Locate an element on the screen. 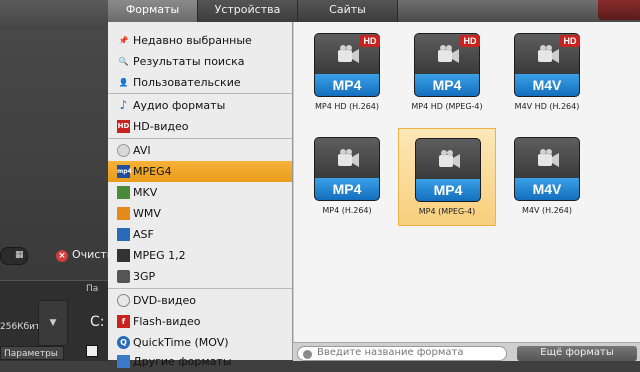 Image resolution: width=640 pixels, height=372 pixels. sidebar-item-wmv: WMV is located at coordinates (200, 213).